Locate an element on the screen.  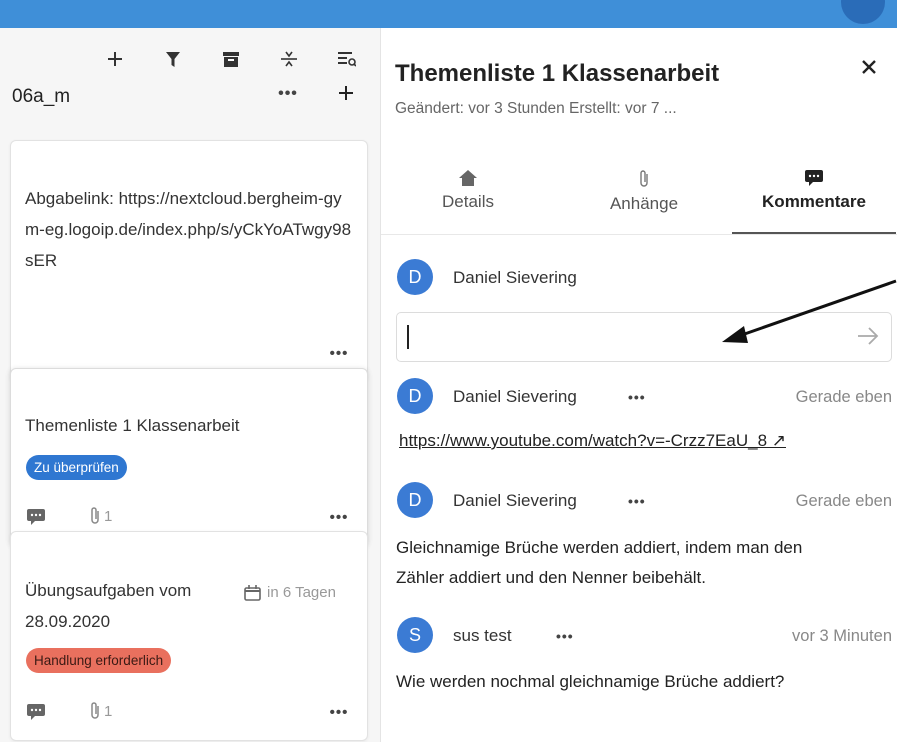
stack-title: 06a_m is located at coordinates (41, 97).